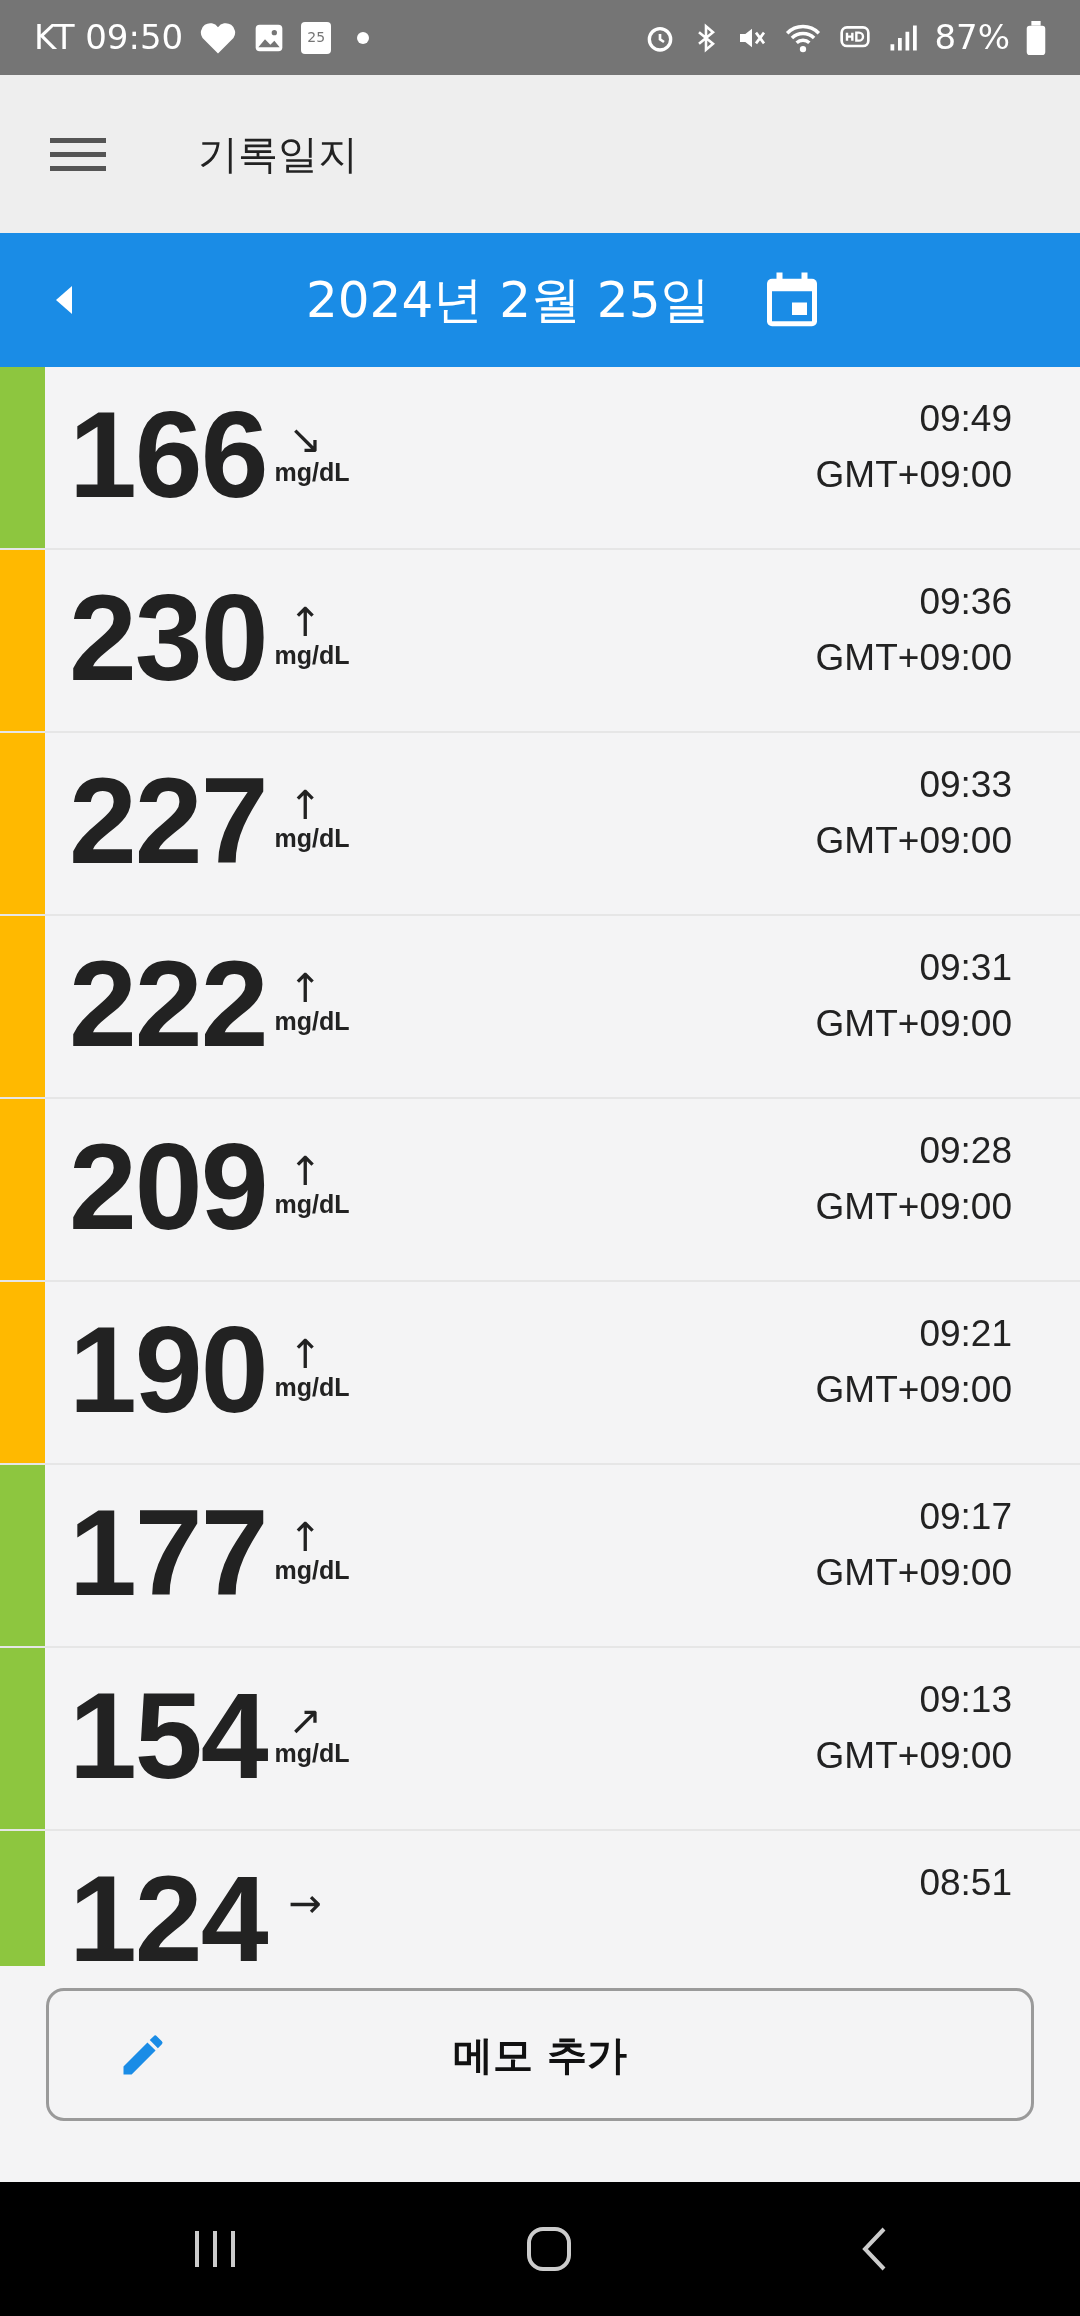 Image resolution: width=1080 pixels, height=2316 pixels. I want to click on date-label: 2024년 2월 25일, so click(508, 300).